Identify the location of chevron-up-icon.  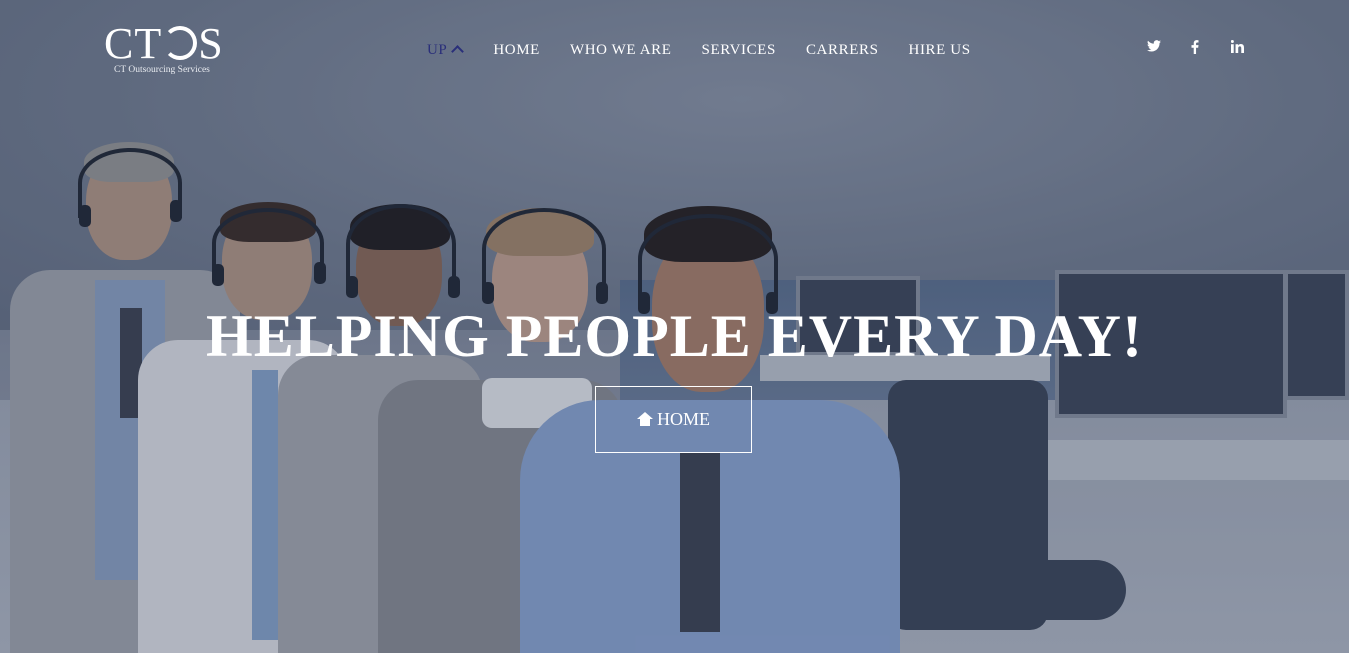
(458, 51).